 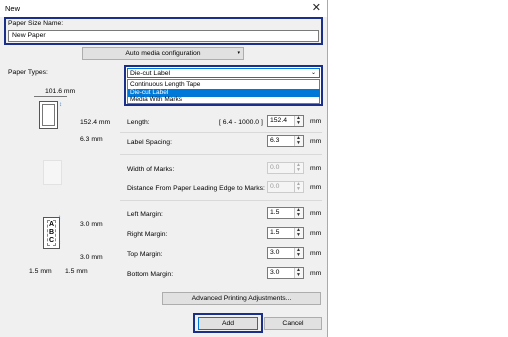 What do you see at coordinates (50, 96) in the screenshot?
I see `width-dimension-line` at bounding box center [50, 96].